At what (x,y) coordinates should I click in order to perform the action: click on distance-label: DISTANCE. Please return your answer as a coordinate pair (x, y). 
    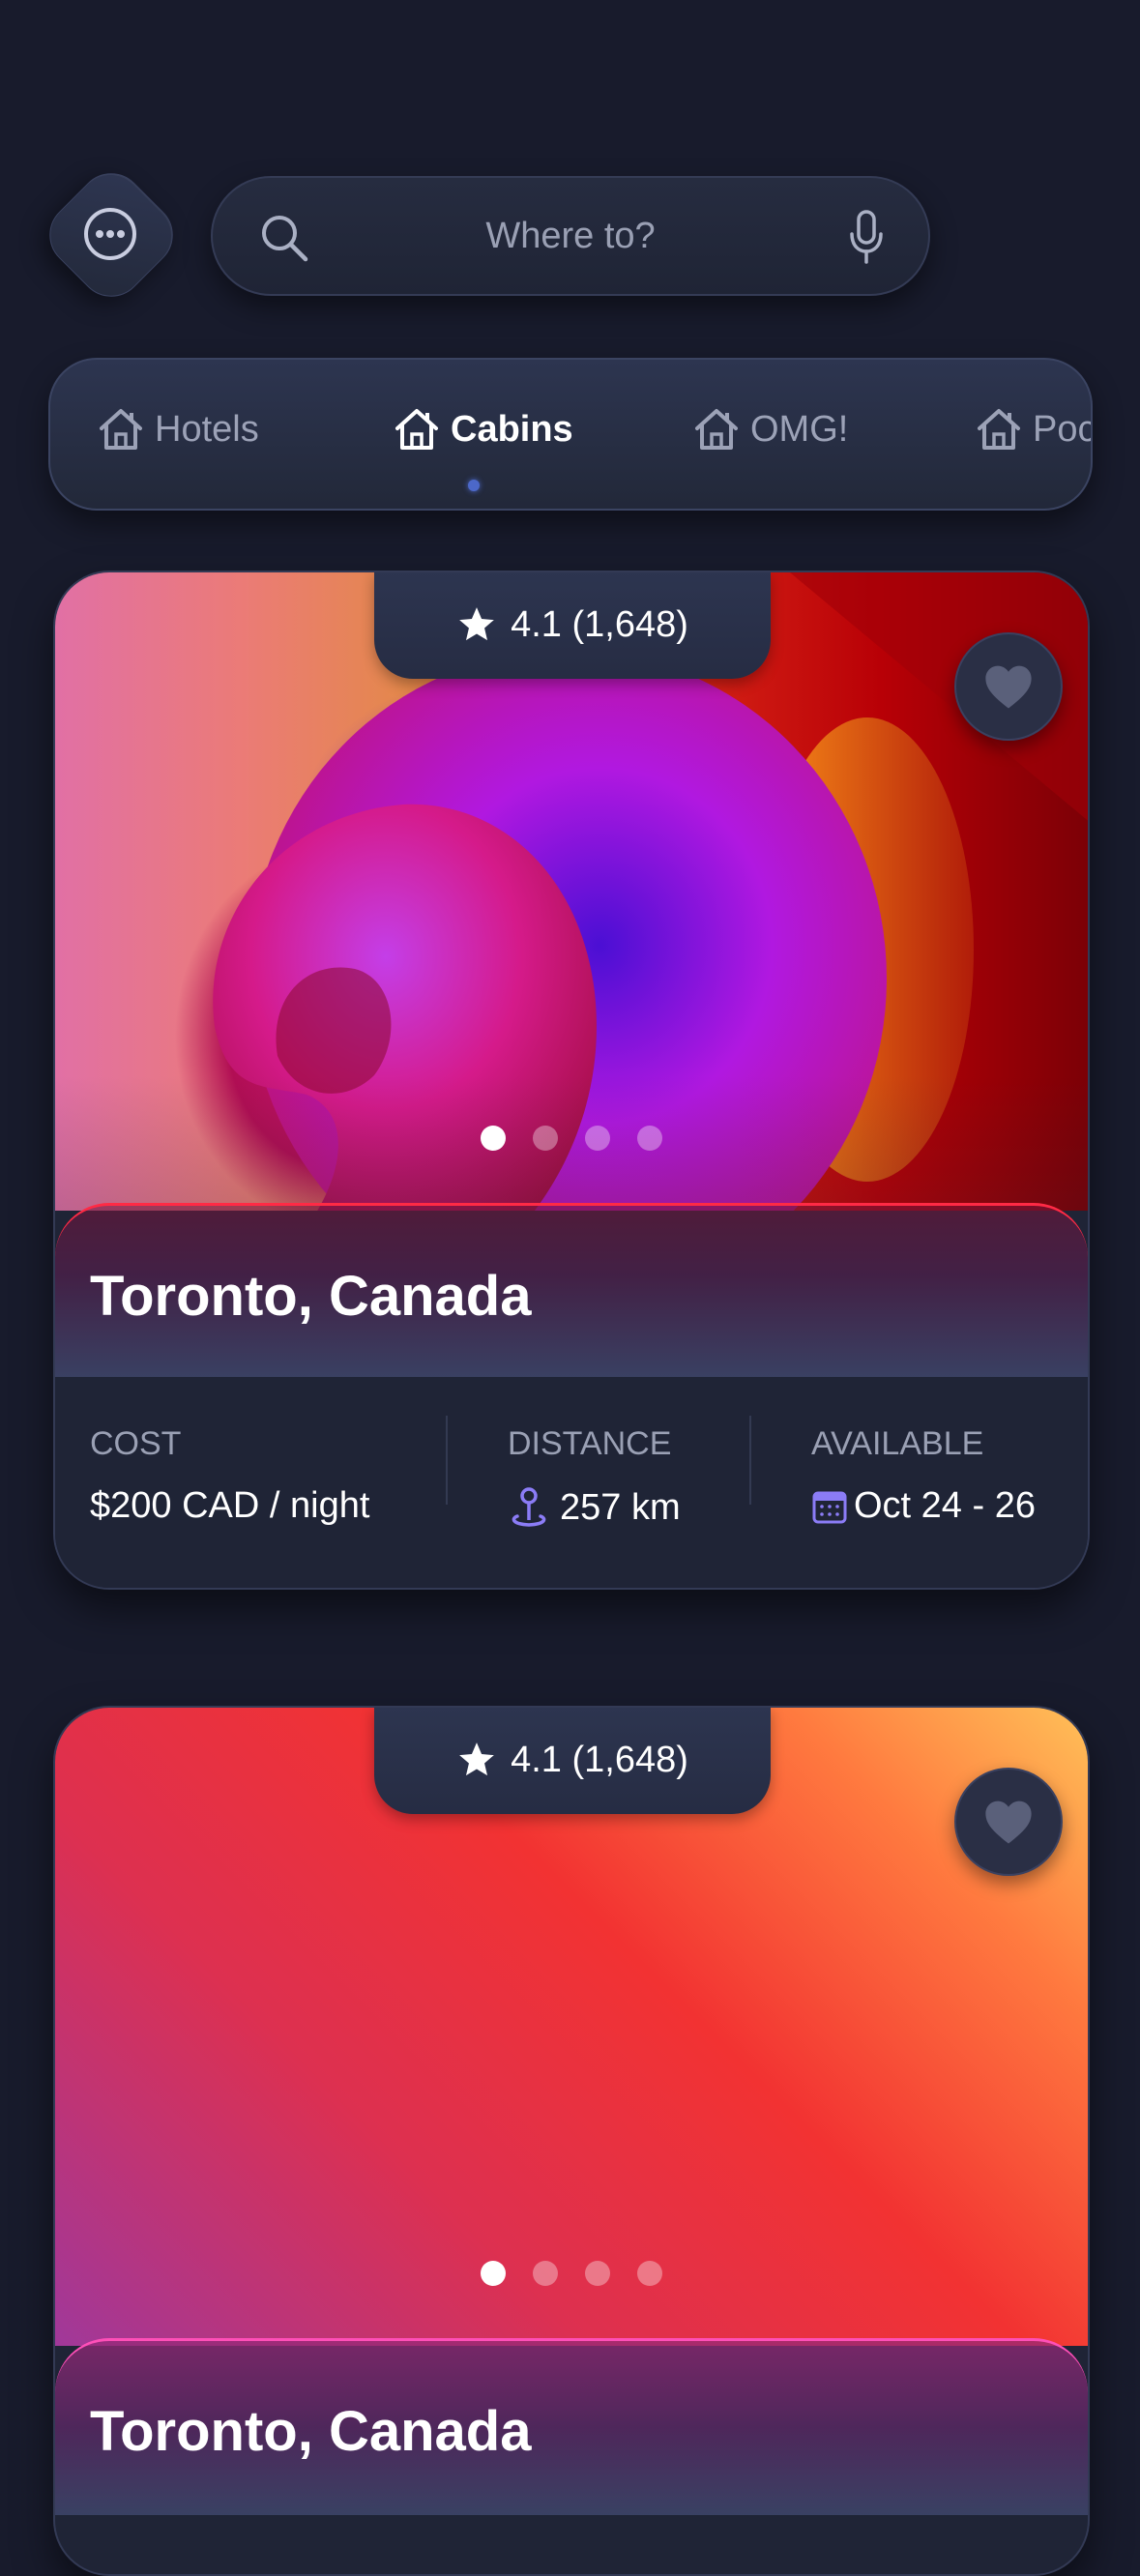
    Looking at the image, I should click on (590, 1443).